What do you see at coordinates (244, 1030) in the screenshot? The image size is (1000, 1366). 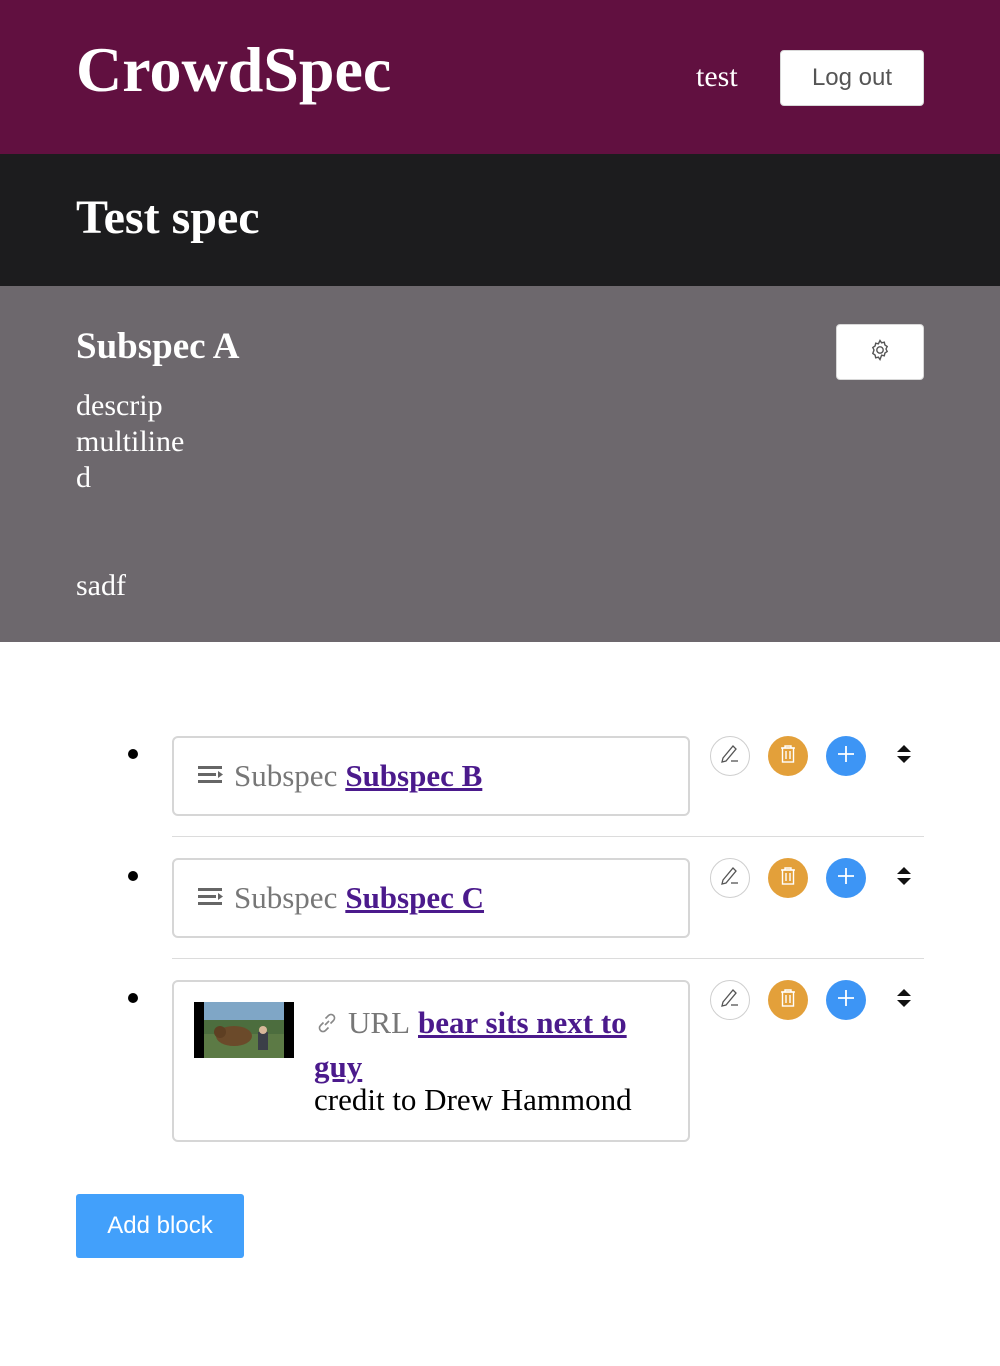 I see `bear-thumbnail` at bounding box center [244, 1030].